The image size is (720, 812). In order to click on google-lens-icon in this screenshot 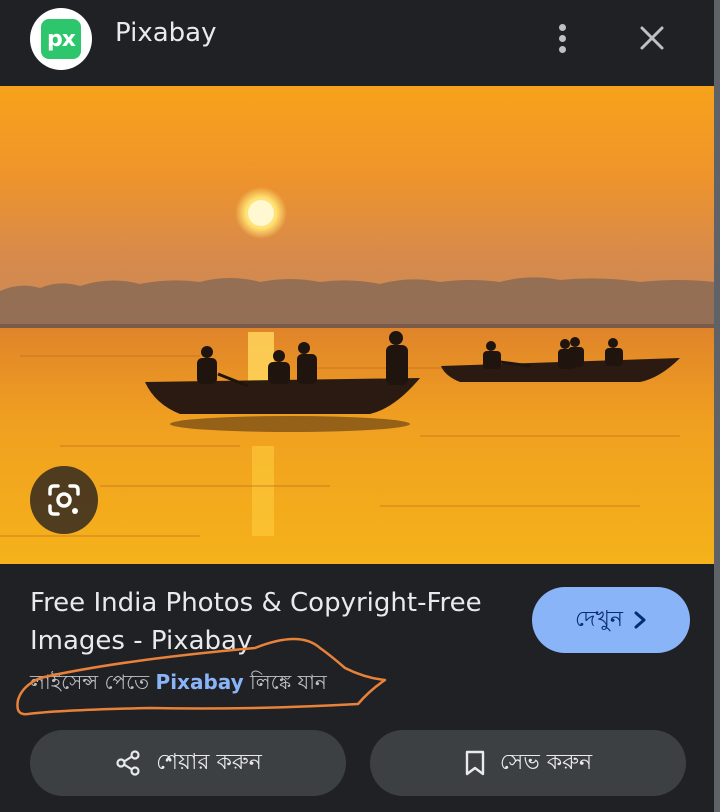, I will do `click(64, 500)`.